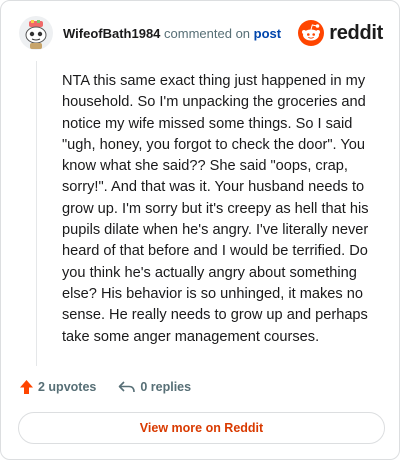 The image size is (400, 460). I want to click on reply-button: 0 replies, so click(154, 387).